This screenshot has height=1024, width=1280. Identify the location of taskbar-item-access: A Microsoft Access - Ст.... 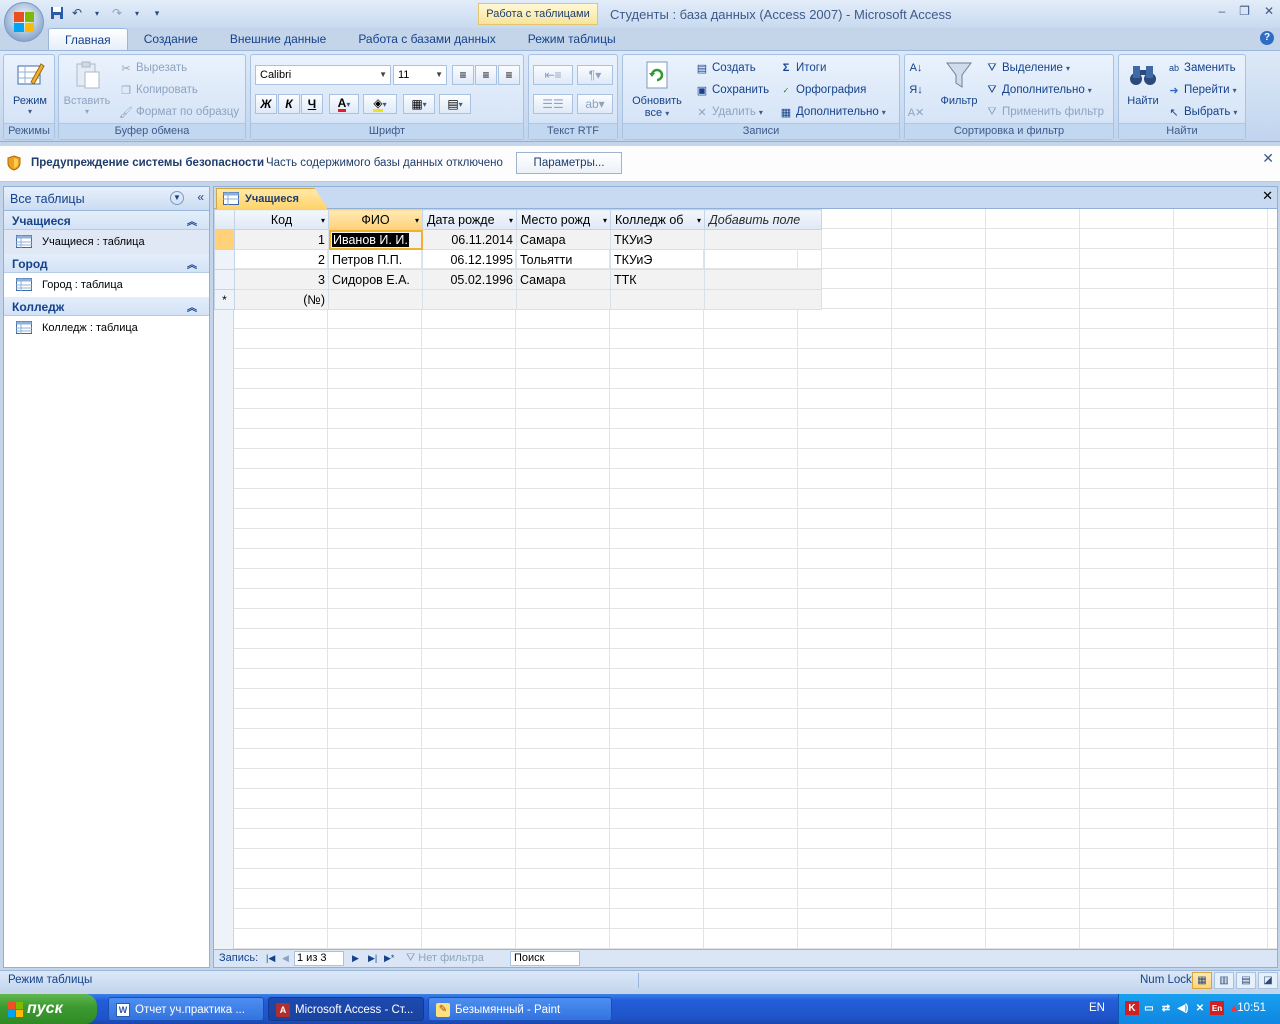
(346, 1009).